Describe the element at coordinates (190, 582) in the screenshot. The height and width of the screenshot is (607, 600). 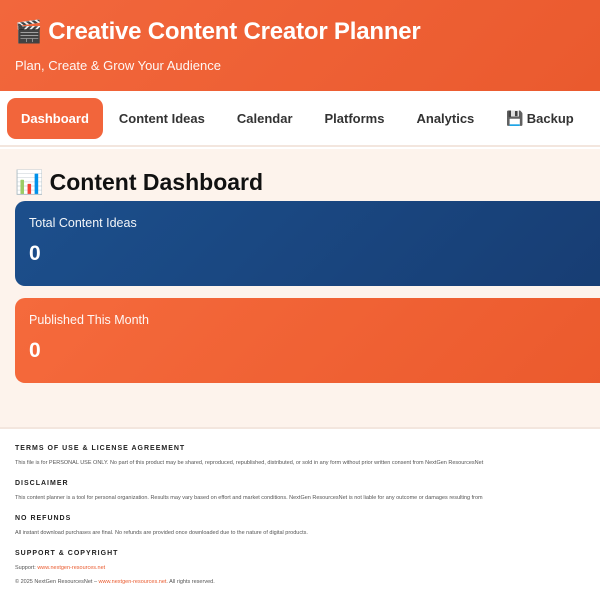
I see `copyright-suffix: . All rights reserved.` at that location.